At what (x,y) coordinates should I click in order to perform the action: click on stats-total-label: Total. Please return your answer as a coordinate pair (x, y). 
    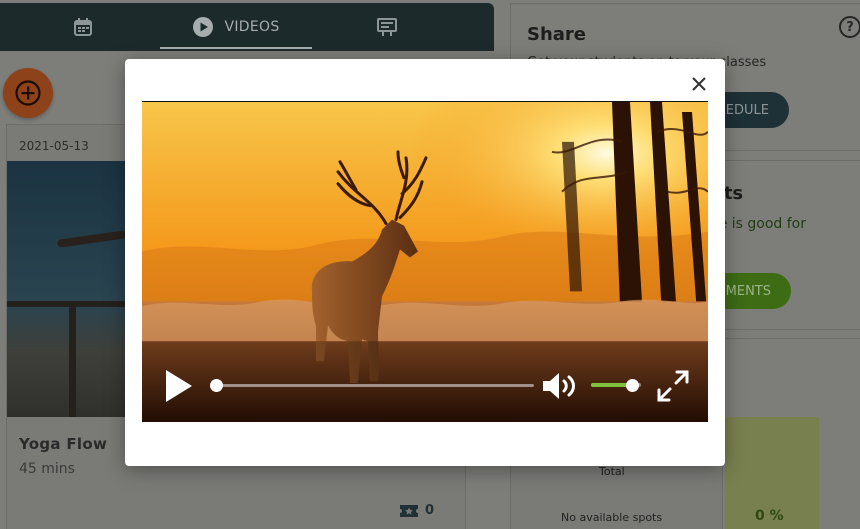
    Looking at the image, I should click on (612, 471).